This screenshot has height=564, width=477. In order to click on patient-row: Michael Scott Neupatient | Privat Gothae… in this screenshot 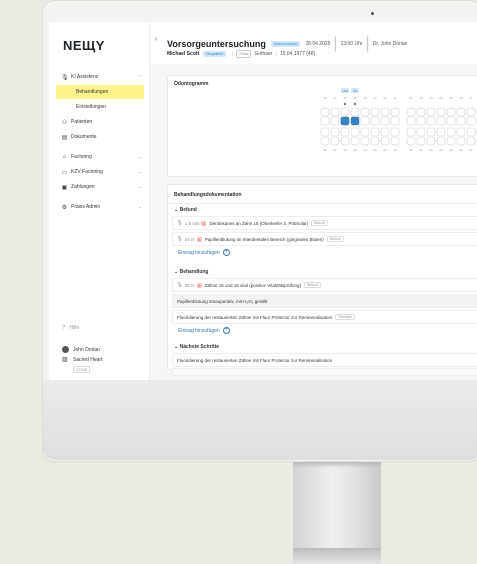, I will do `click(241, 54)`.